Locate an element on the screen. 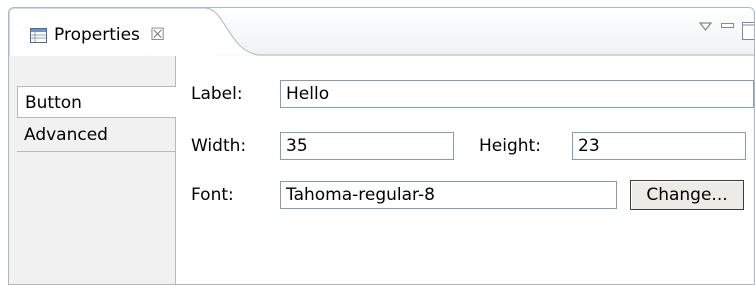  tab-advanced: Advanced is located at coordinates (96, 136).